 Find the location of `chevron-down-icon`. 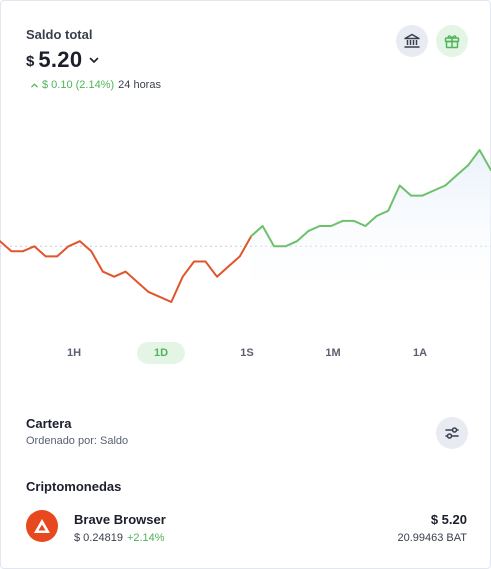

chevron-down-icon is located at coordinates (94, 60).